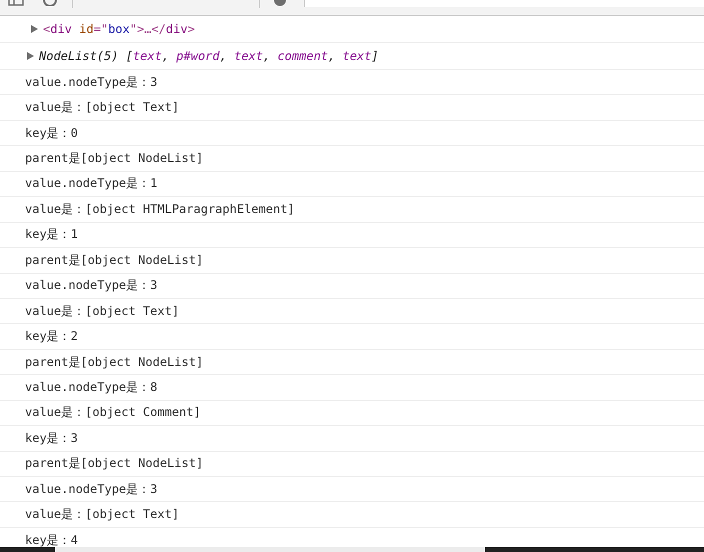  What do you see at coordinates (352, 549) in the screenshot?
I see `horizontal-scrollbar` at bounding box center [352, 549].